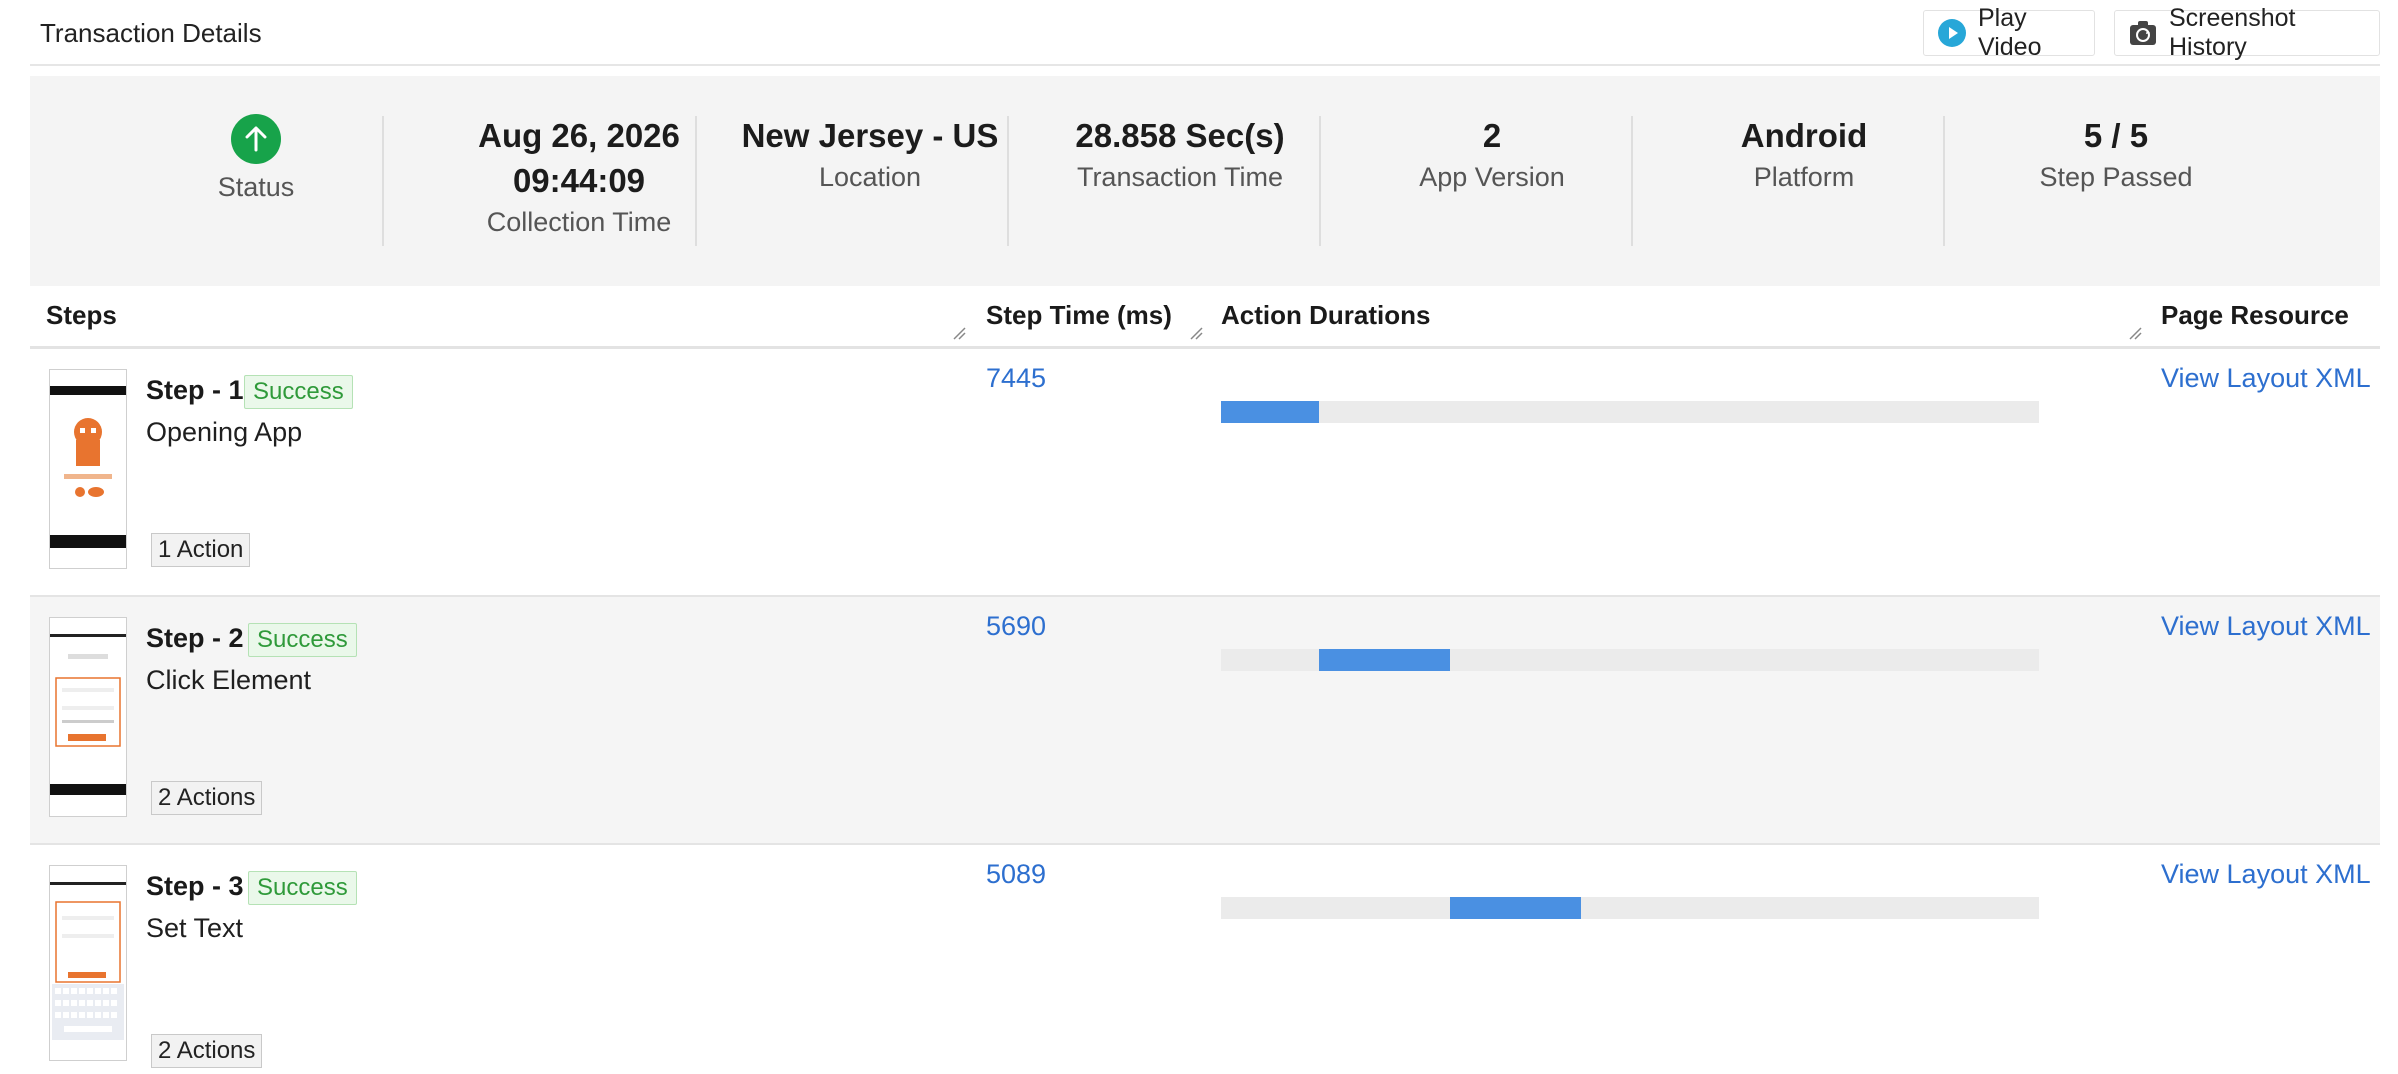  I want to click on column-action-durations: Action Durations, so click(1325, 315).